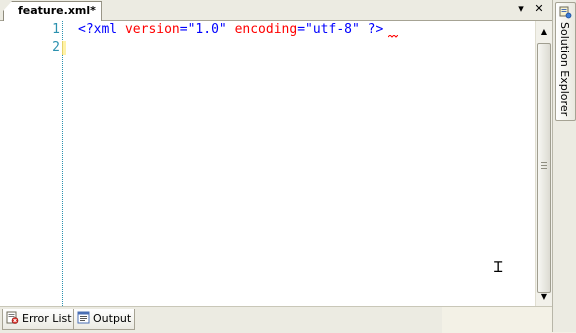 The width and height of the screenshot is (576, 333). What do you see at coordinates (83, 317) in the screenshot?
I see `output-icon` at bounding box center [83, 317].